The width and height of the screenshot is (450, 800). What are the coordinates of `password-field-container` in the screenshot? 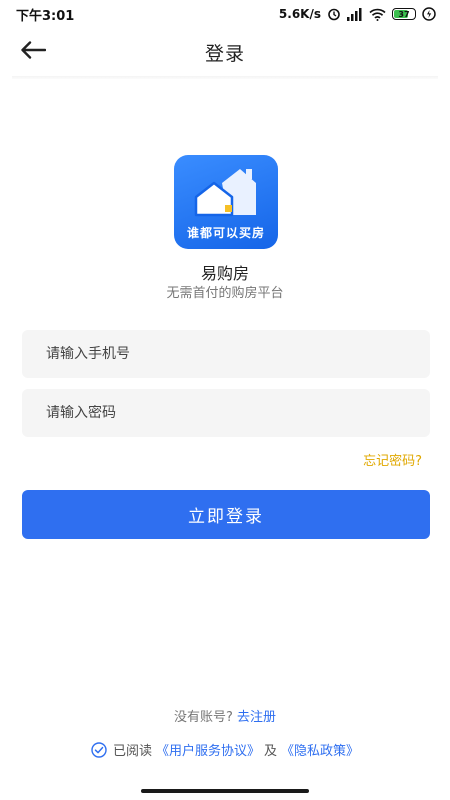 It's located at (226, 413).